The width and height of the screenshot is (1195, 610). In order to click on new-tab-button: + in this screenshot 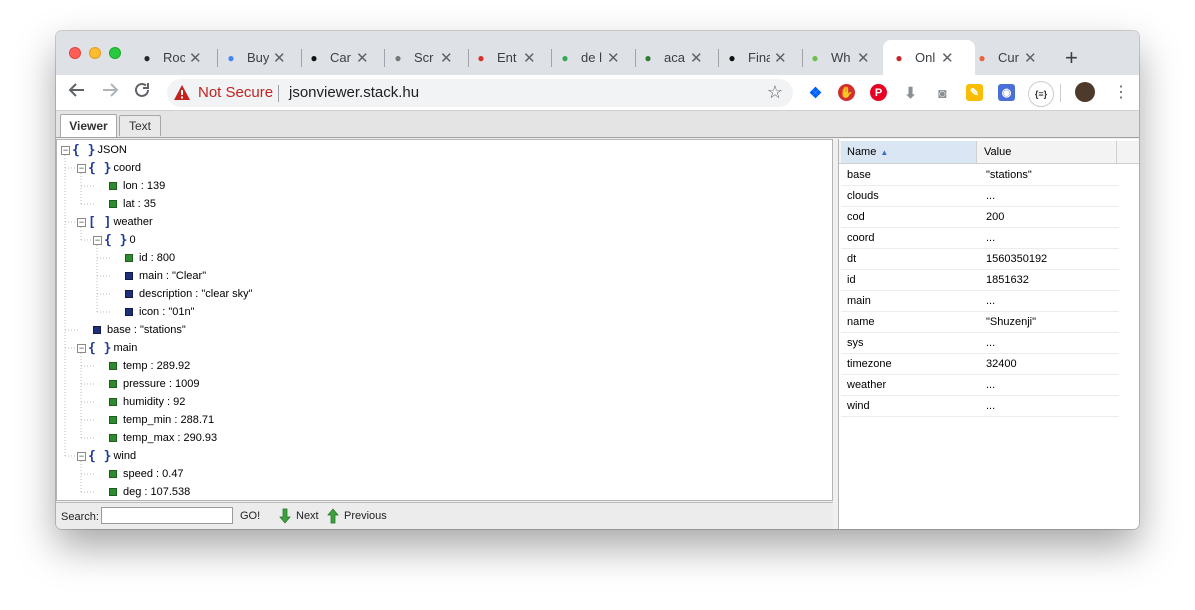, I will do `click(1071, 58)`.